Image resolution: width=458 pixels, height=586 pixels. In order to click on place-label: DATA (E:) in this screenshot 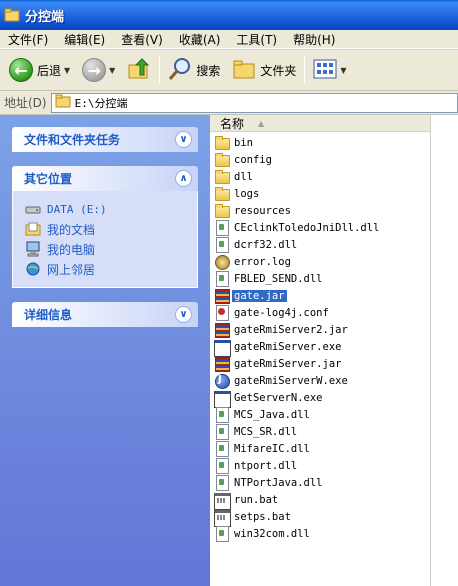, I will do `click(77, 209)`.